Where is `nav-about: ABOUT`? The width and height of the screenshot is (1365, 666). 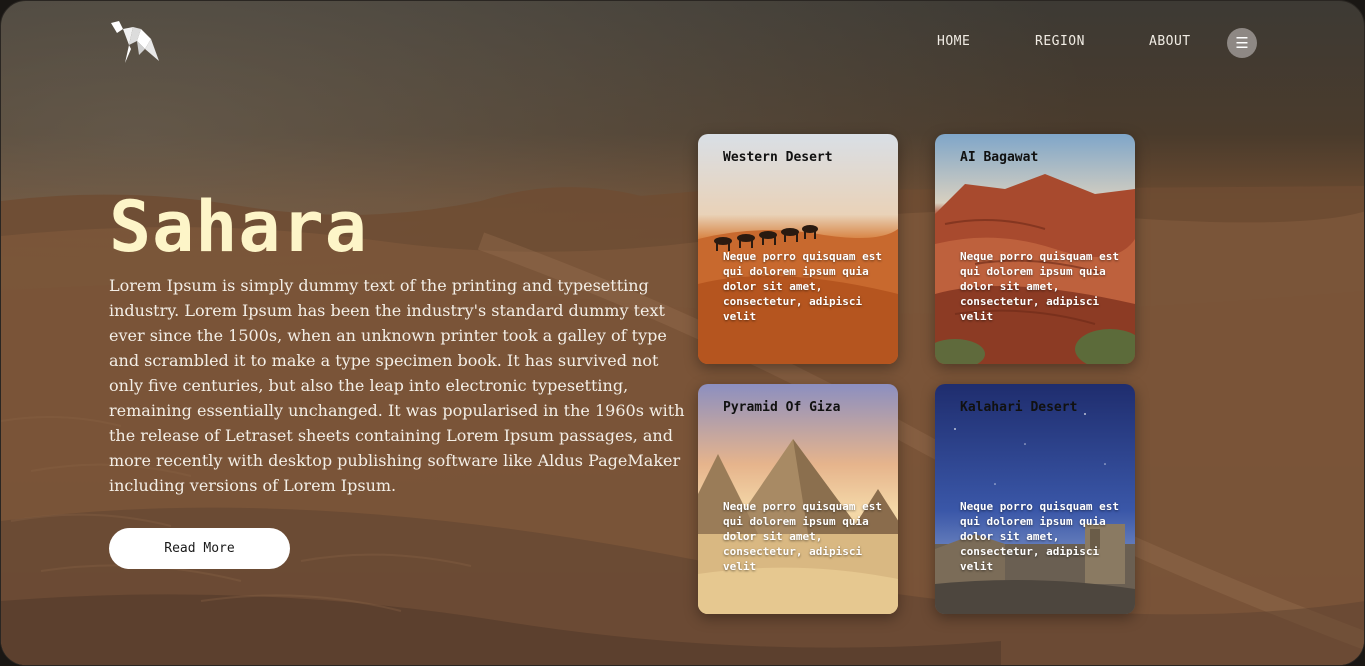 nav-about: ABOUT is located at coordinates (1170, 43).